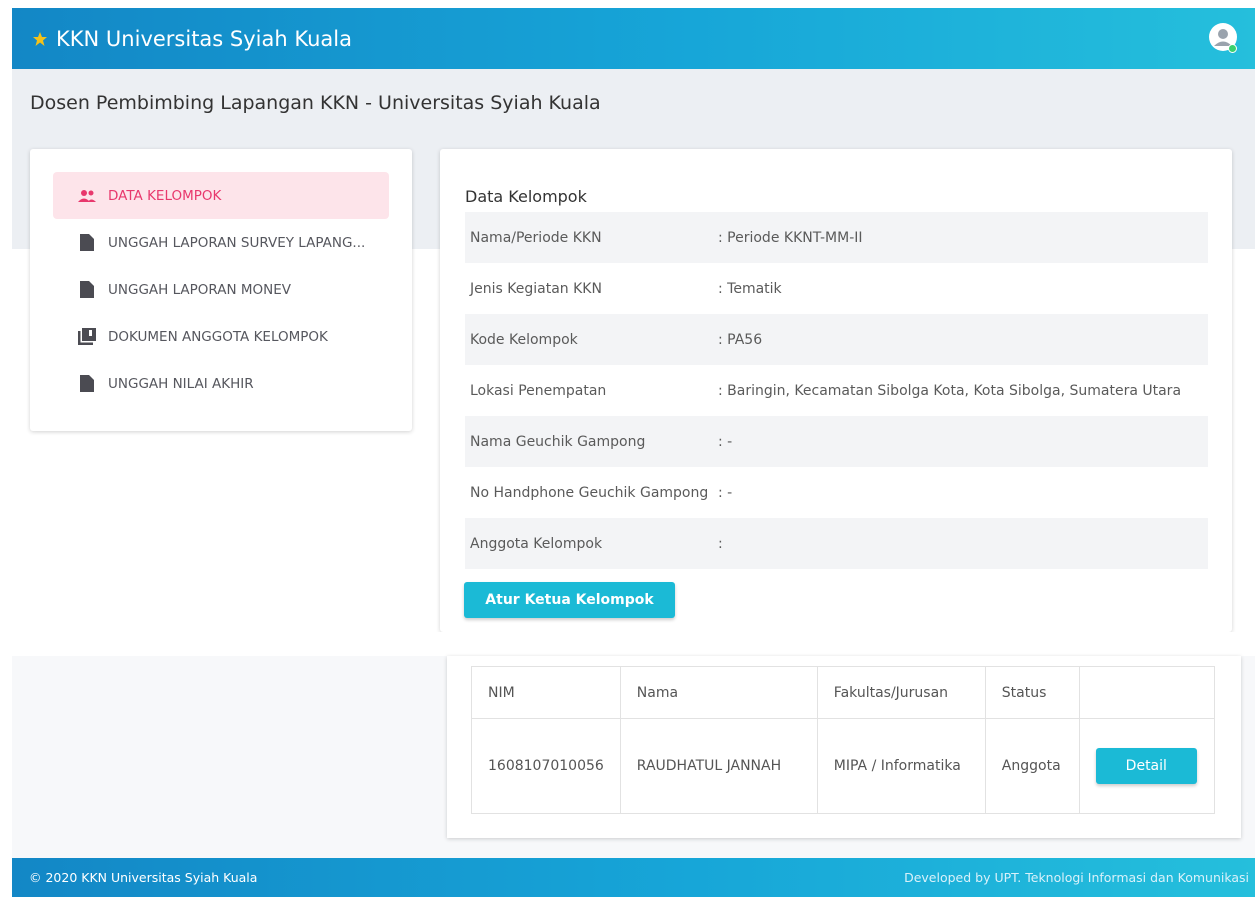 This screenshot has width=1255, height=897. Describe the element at coordinates (143, 877) in the screenshot. I see `footer-copyright: © 2020 KKN Universitas Syiah Kuala` at that location.